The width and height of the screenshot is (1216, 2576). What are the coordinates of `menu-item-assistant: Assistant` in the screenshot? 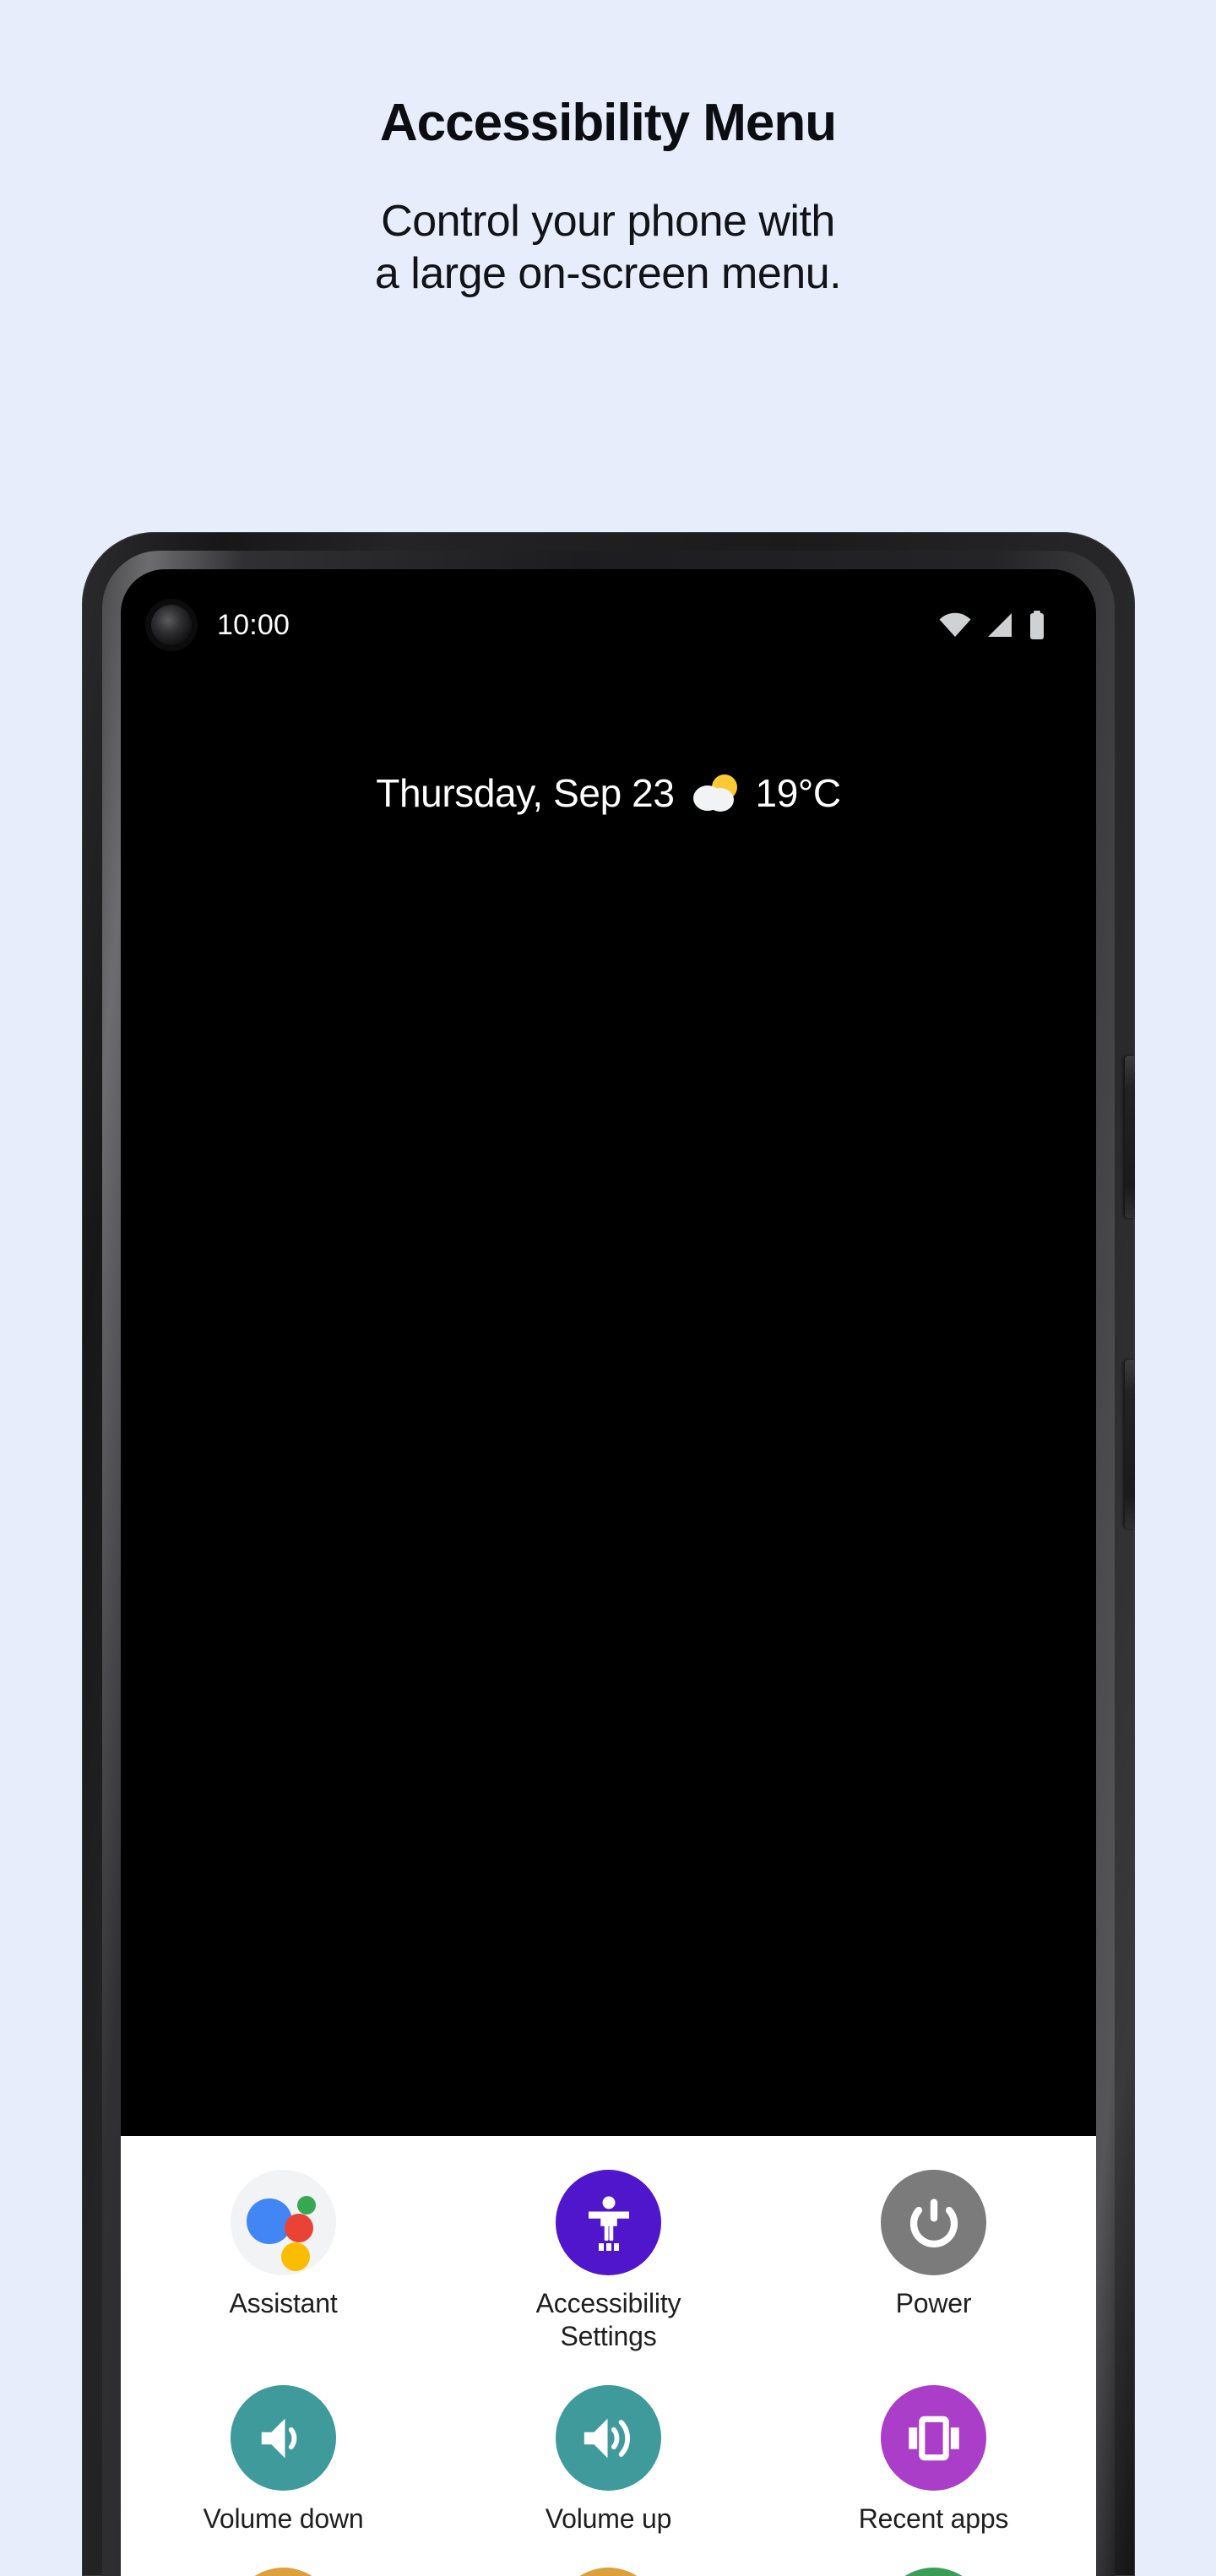 It's located at (283, 2261).